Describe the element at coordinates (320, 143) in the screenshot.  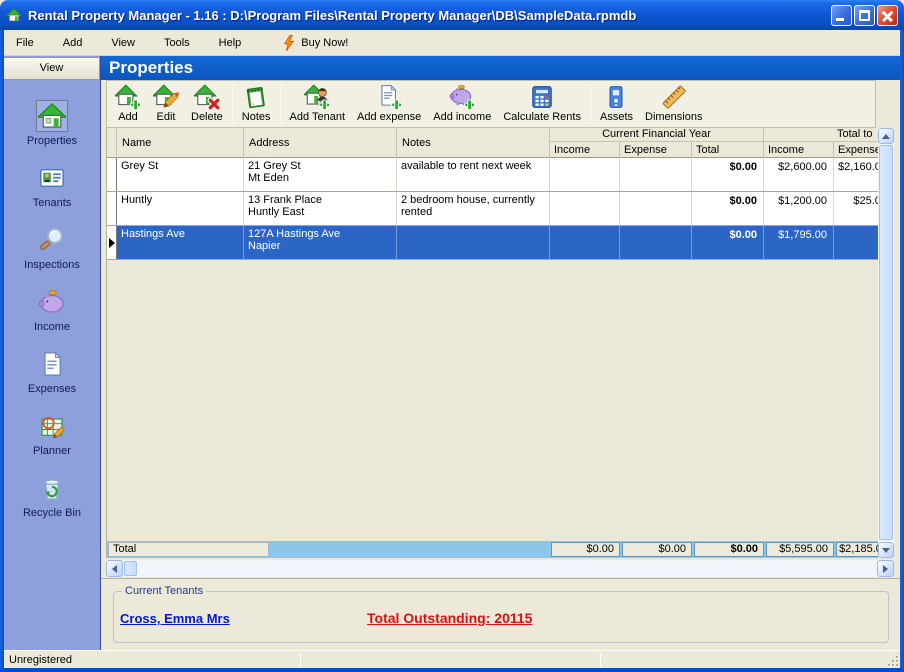
I see `column-header-address: Address` at that location.